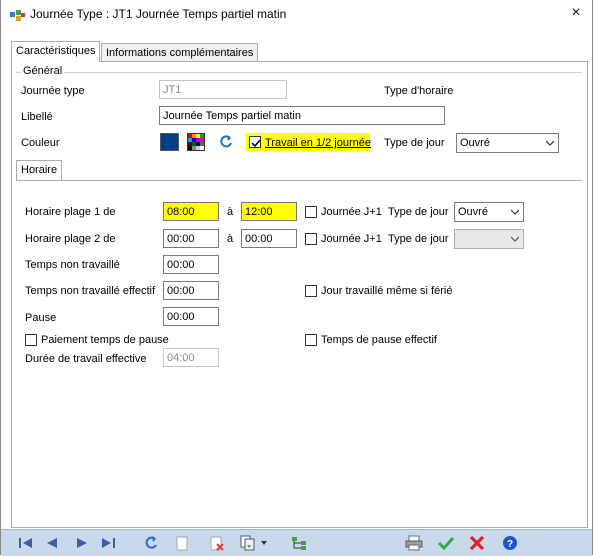 This screenshot has height=556, width=593. I want to click on first-record-icon, so click(26, 543).